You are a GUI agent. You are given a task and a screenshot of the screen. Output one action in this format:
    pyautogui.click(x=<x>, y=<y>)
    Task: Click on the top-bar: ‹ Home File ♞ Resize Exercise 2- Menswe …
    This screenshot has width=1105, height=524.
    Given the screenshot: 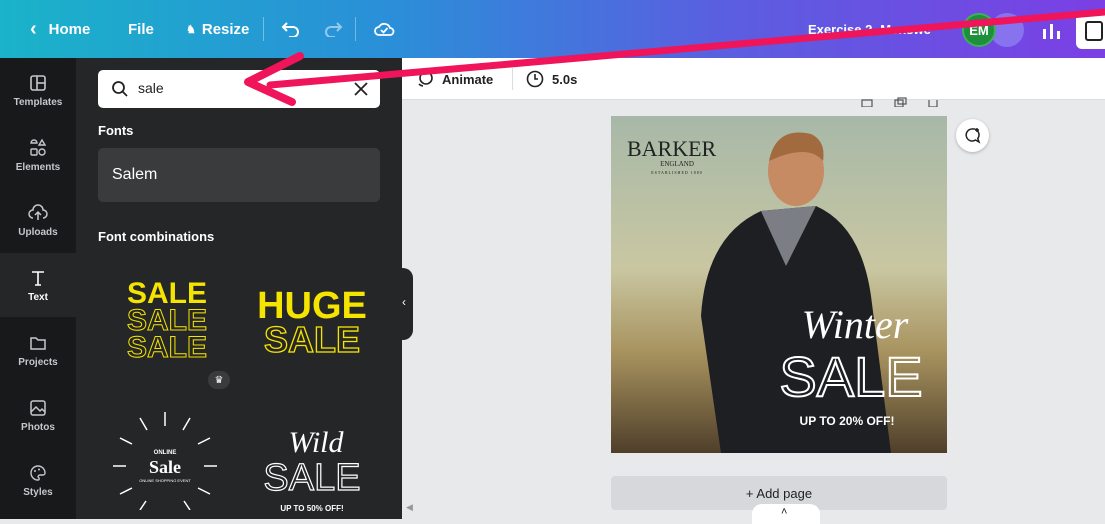 What is the action you would take?
    pyautogui.click(x=552, y=29)
    